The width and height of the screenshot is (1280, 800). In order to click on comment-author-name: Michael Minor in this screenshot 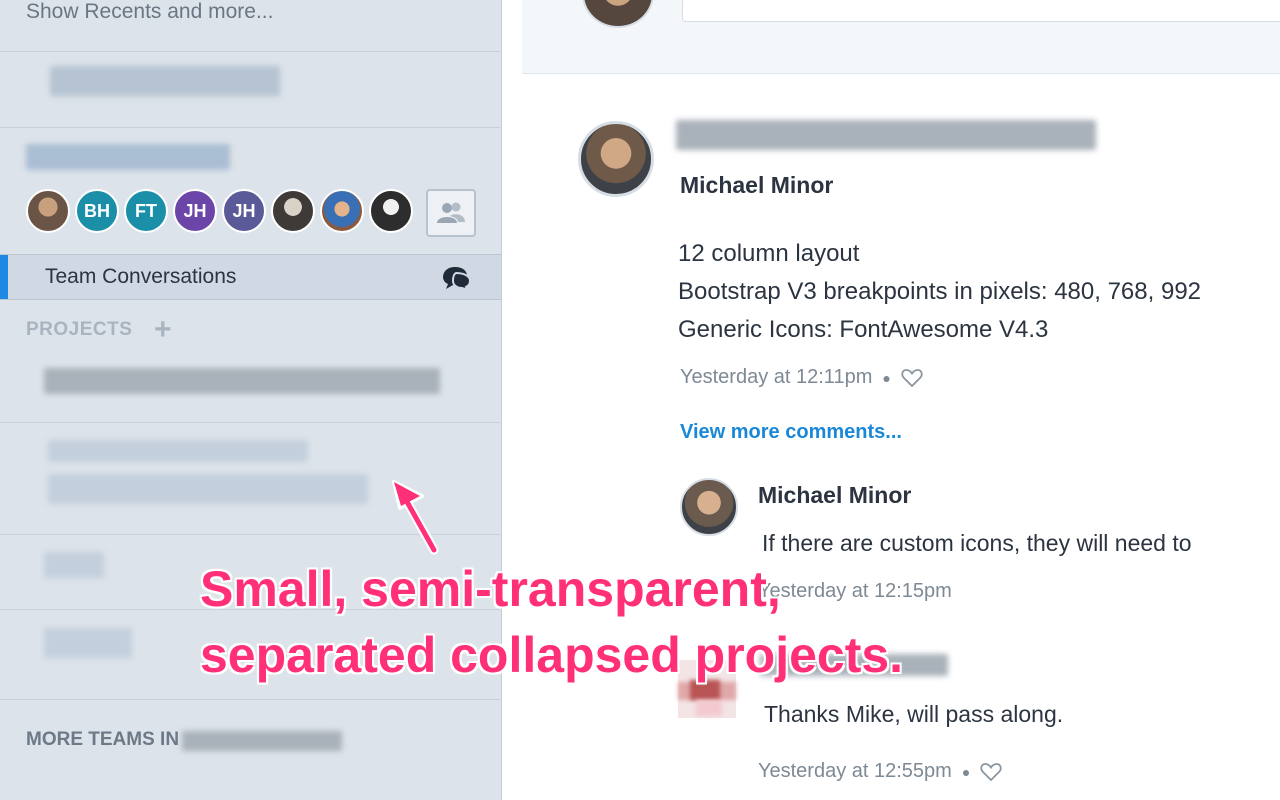, I will do `click(834, 495)`.